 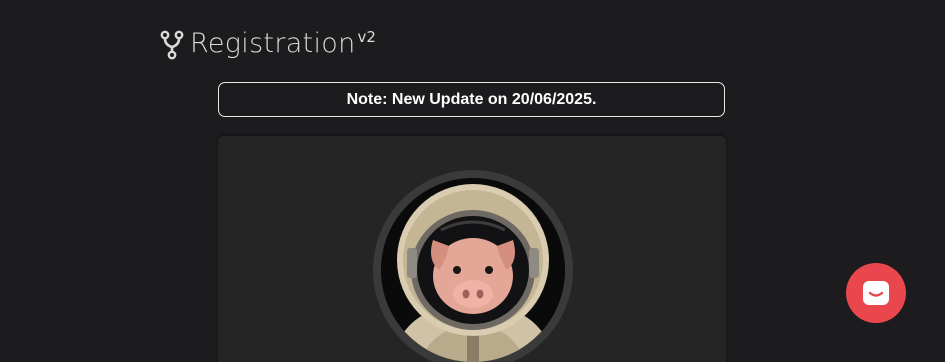 I want to click on chat-bubble-icon, so click(x=876, y=293).